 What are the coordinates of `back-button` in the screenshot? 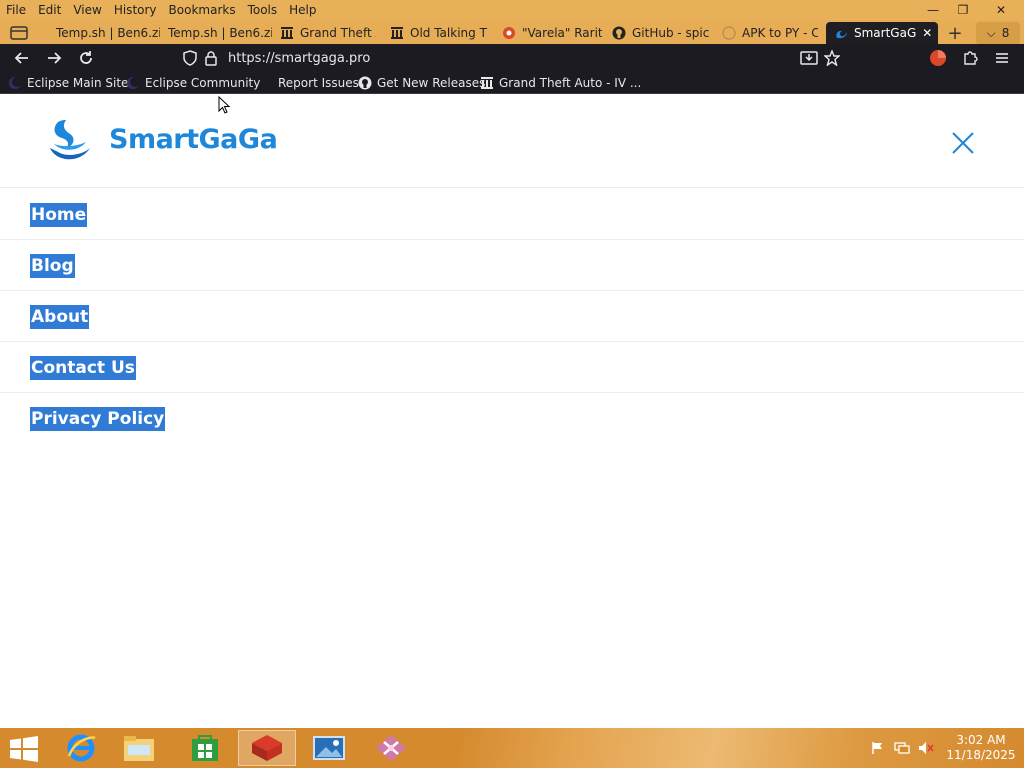 It's located at (22, 58).